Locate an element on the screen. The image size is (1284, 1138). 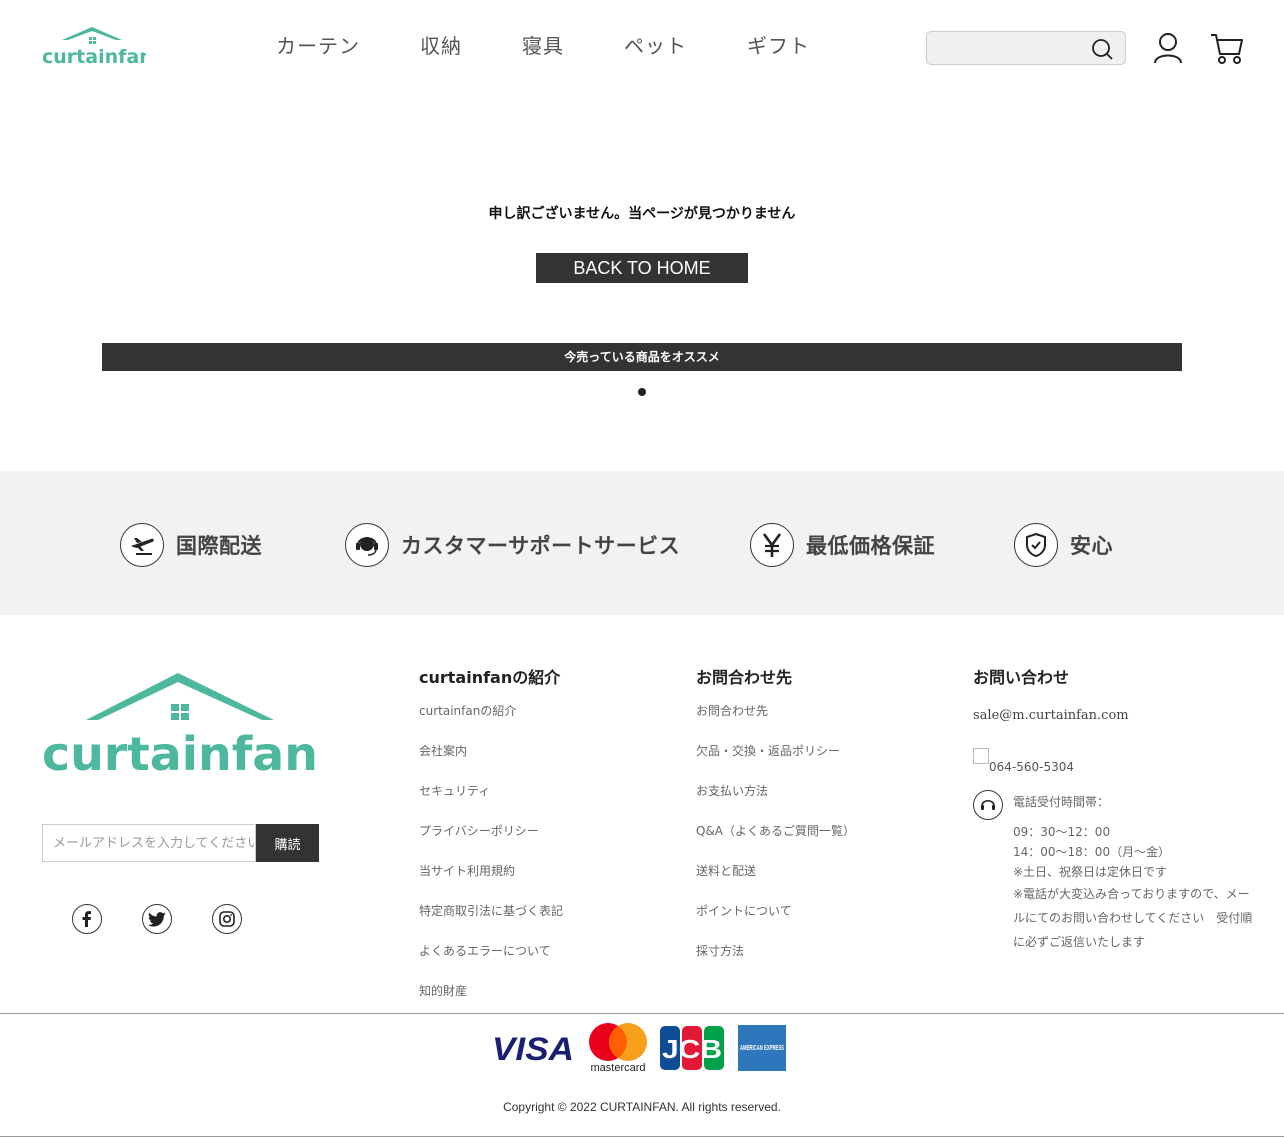
nav-item-gift: ギフト is located at coordinates (778, 44).